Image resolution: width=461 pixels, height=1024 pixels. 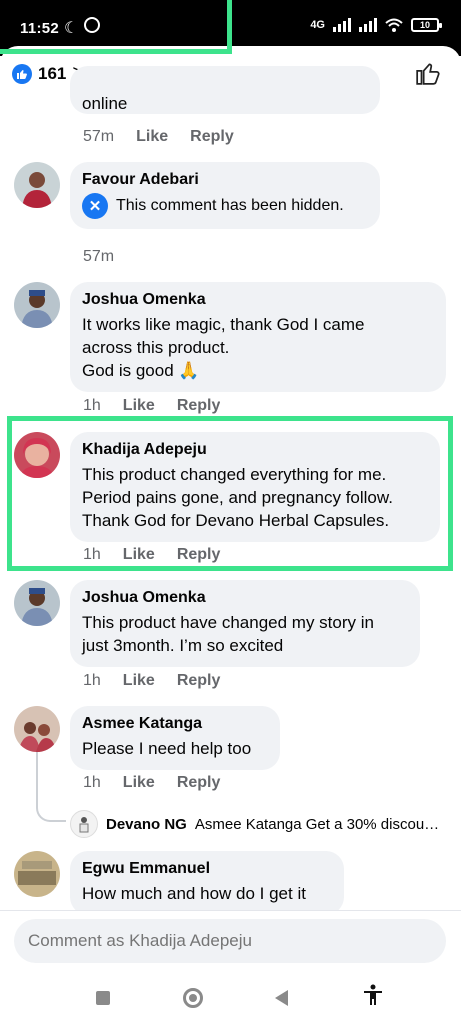 I want to click on battery-level: 10, so click(x=424, y=25).